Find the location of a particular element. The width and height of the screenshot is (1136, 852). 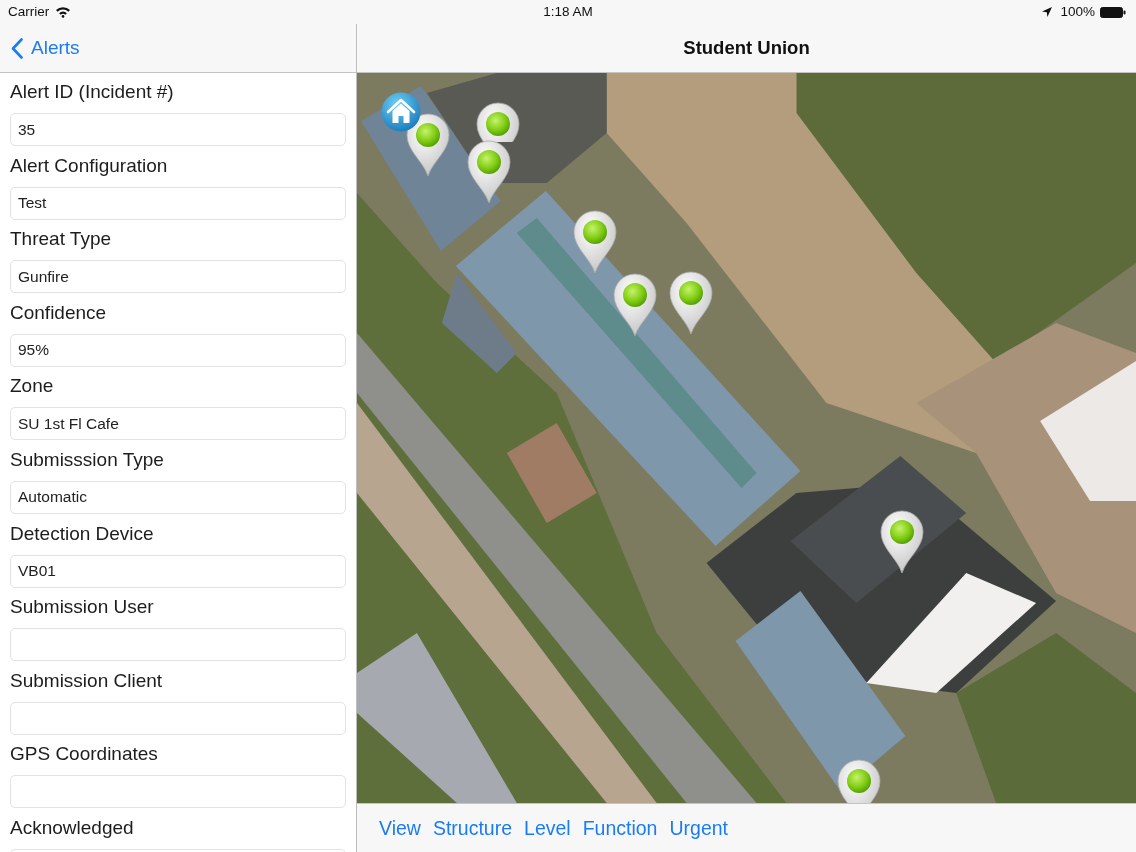

text-field: VB01 is located at coordinates (178, 571).